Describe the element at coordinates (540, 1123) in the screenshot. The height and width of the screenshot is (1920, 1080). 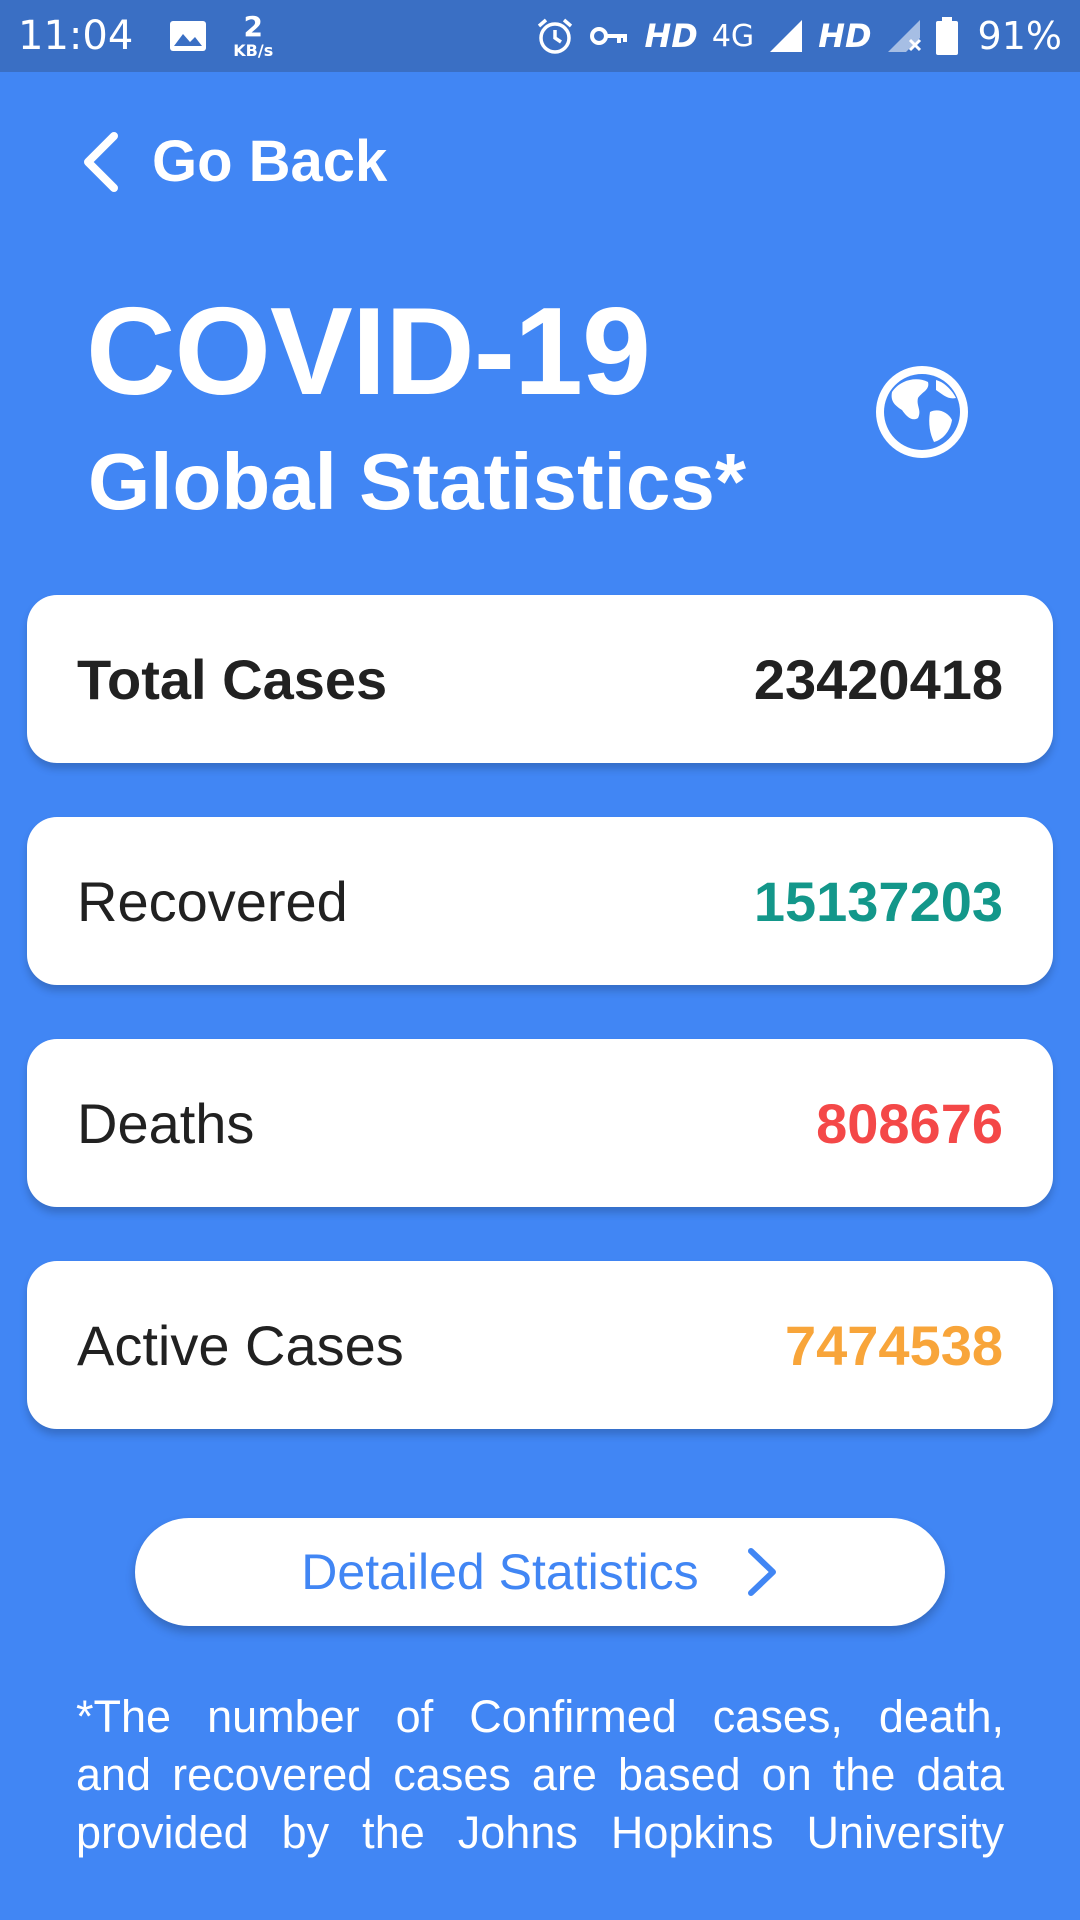
I see `stat-card-deaths: Deaths 808676` at that location.